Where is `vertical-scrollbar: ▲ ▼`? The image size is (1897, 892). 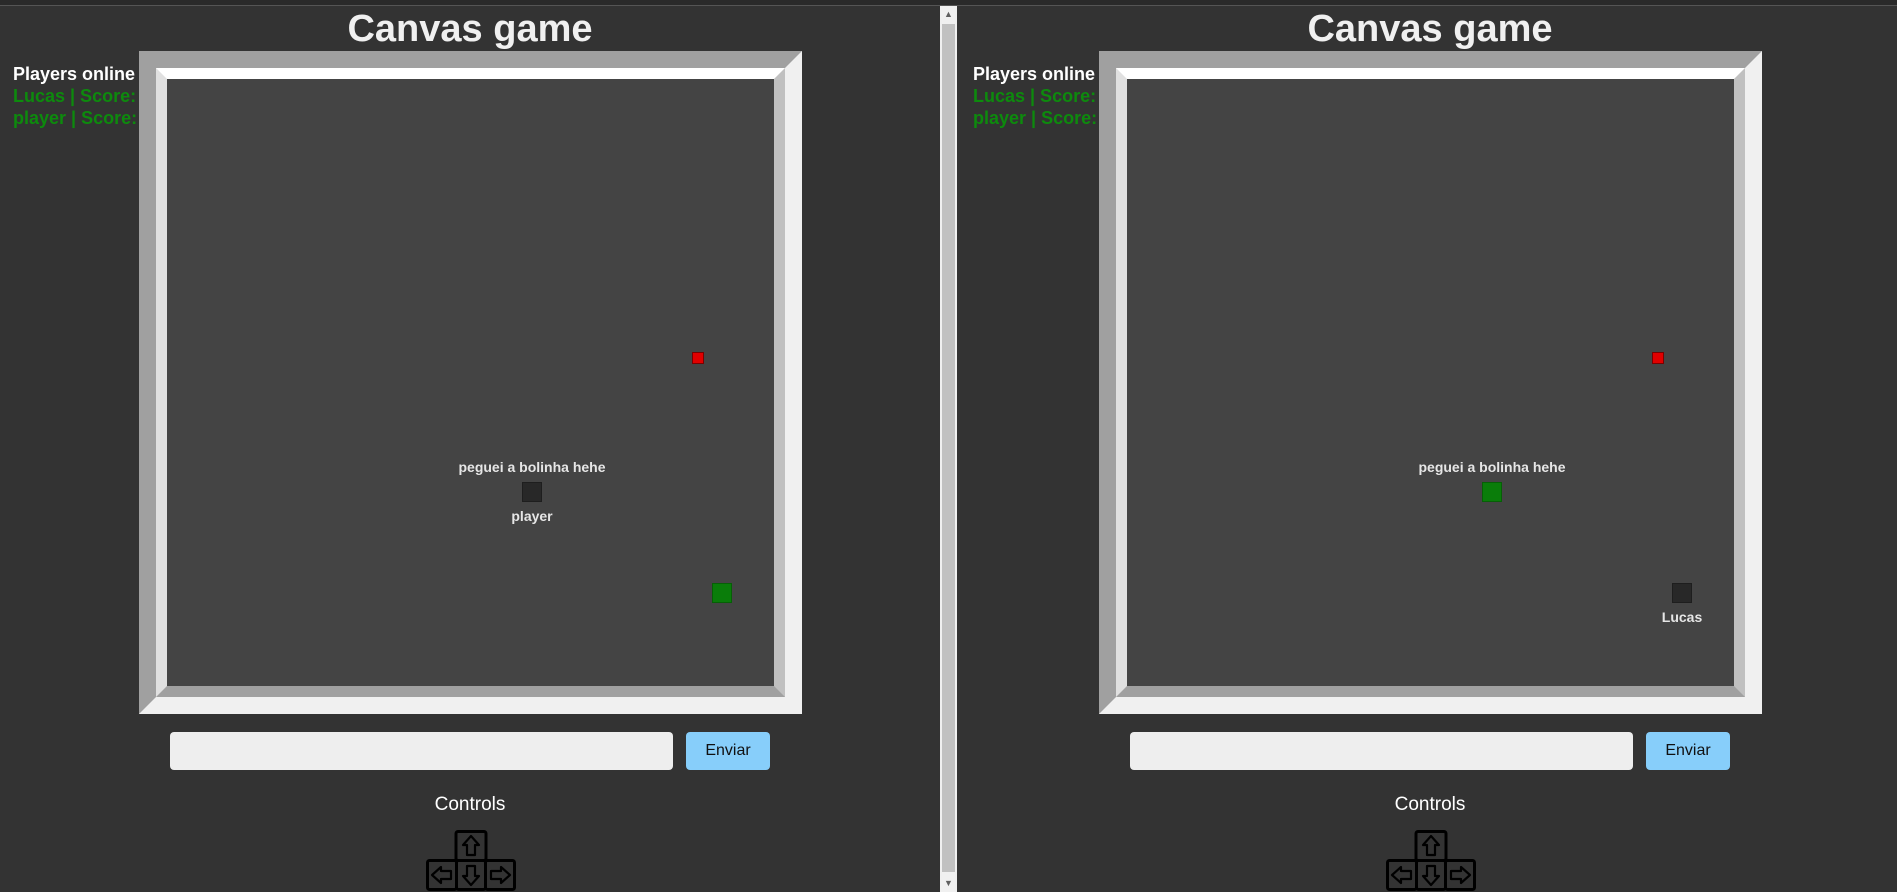
vertical-scrollbar: ▲ ▼ is located at coordinates (948, 449).